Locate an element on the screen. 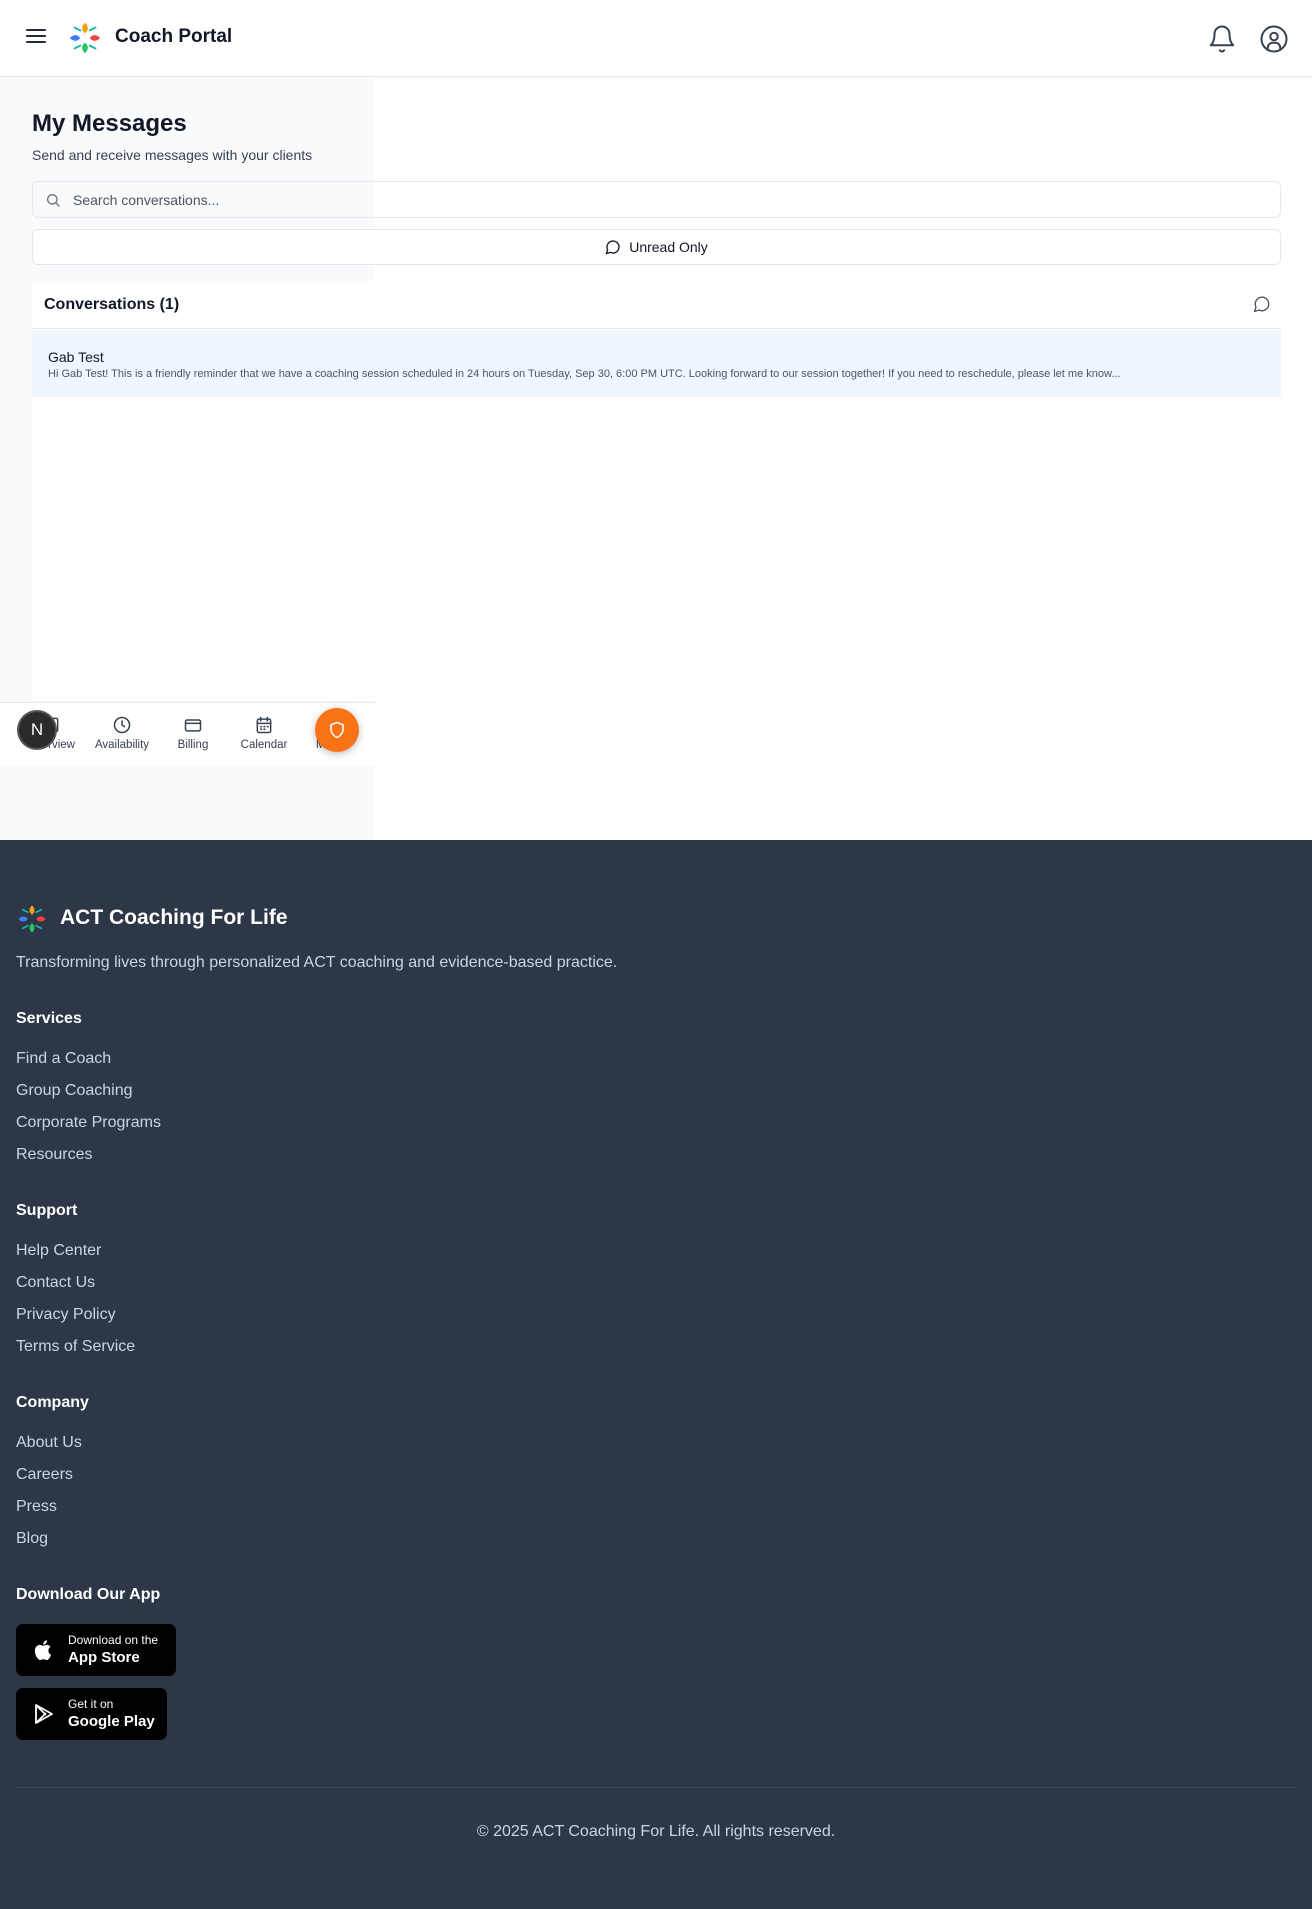  conversations-header: Conversations (1) is located at coordinates (656, 305).